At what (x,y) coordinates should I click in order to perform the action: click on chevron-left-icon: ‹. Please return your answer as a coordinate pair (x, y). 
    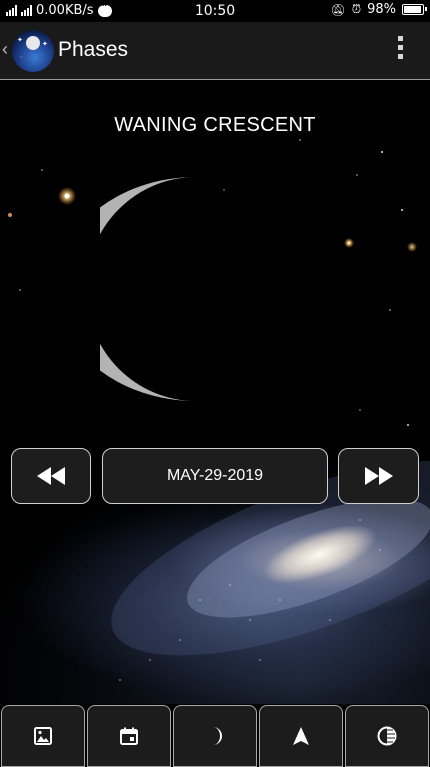
    Looking at the image, I should click on (5, 49).